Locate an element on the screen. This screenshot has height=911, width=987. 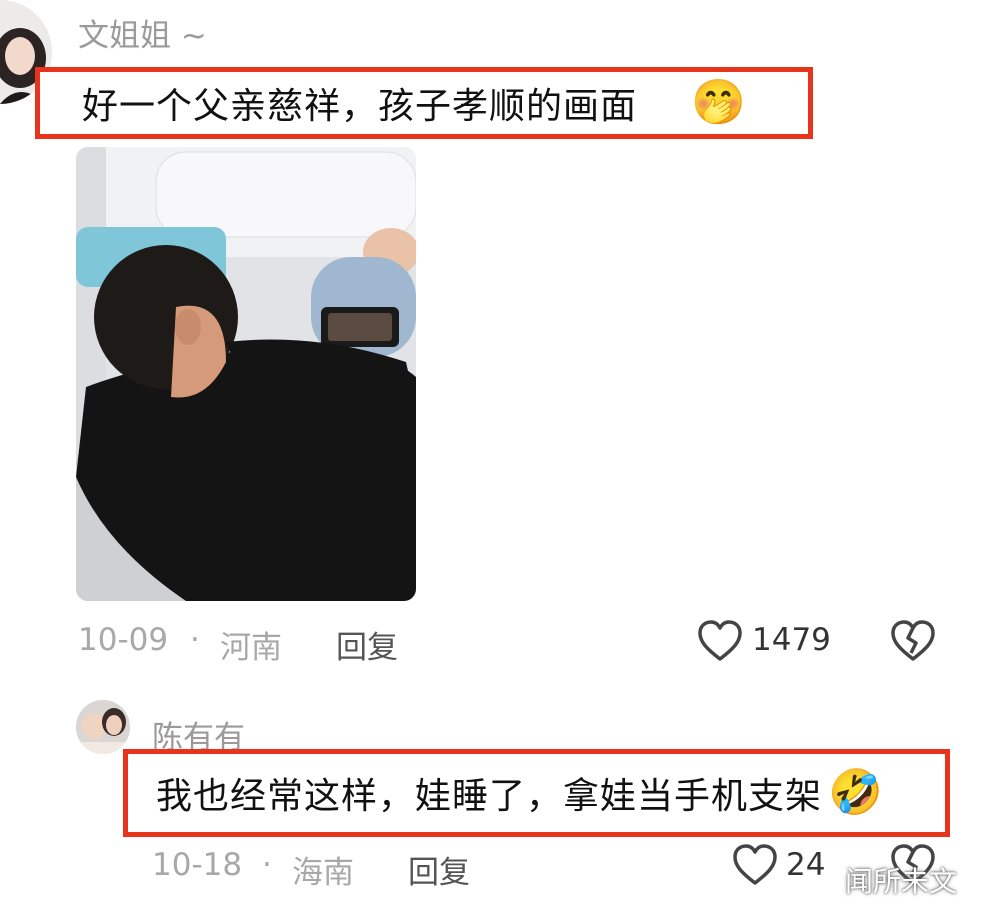
shy-emoji-icon: 🤭 is located at coordinates (718, 102).